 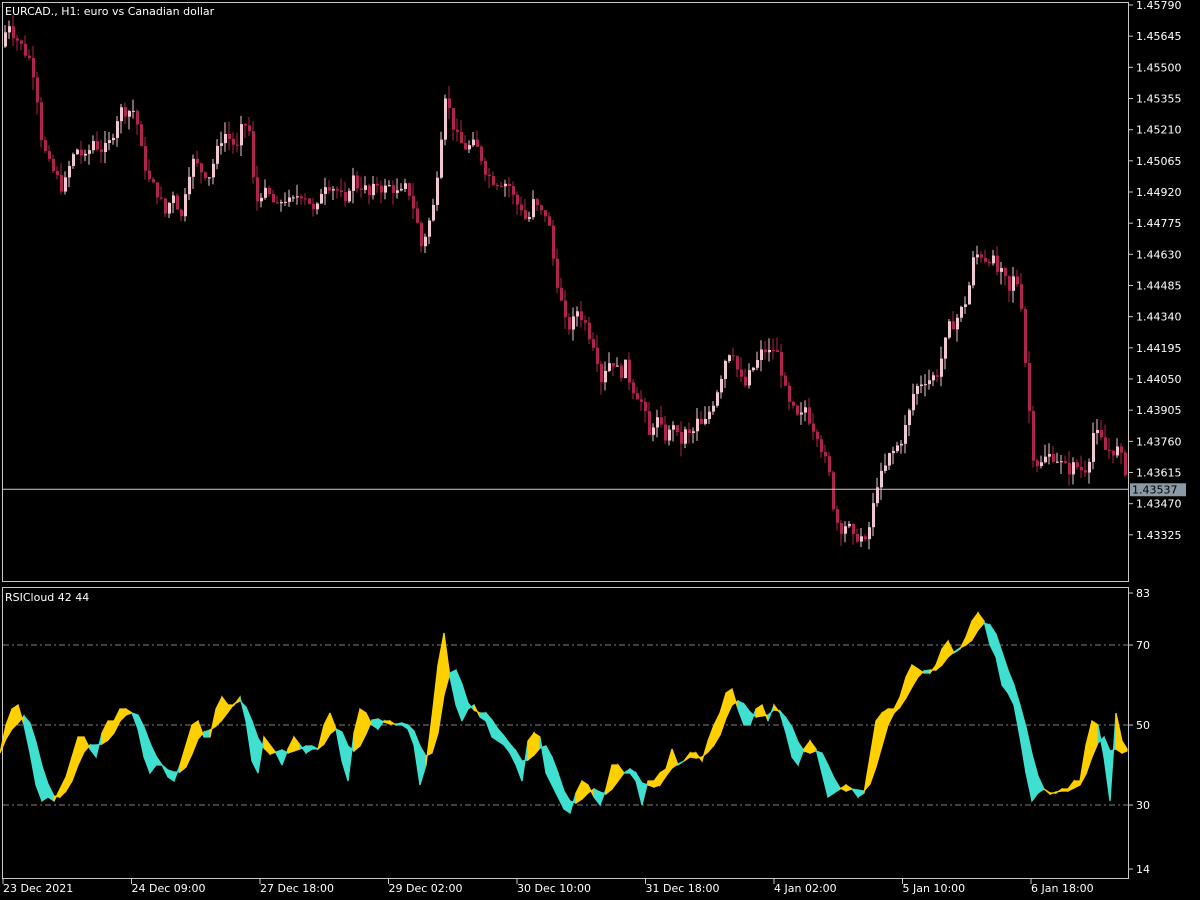 What do you see at coordinates (1159, 67) in the screenshot?
I see `price-tick-label: 1.45500` at bounding box center [1159, 67].